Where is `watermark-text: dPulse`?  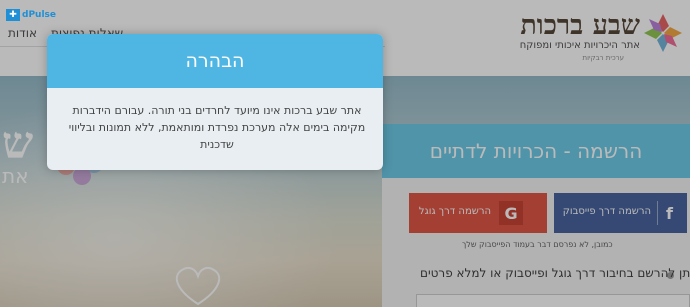 watermark-text: dPulse is located at coordinates (39, 15).